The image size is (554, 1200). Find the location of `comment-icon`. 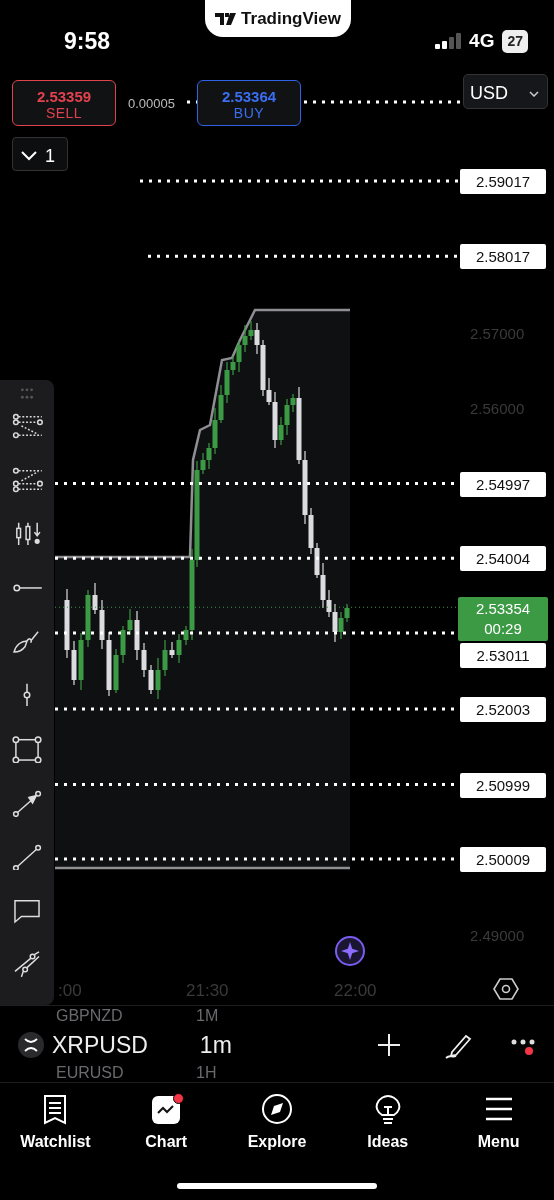

comment-icon is located at coordinates (27, 911).